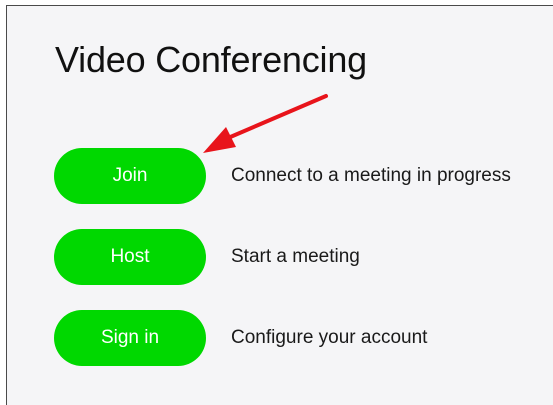  I want to click on sign-in-row: Sign in Configure your account, so click(240, 338).